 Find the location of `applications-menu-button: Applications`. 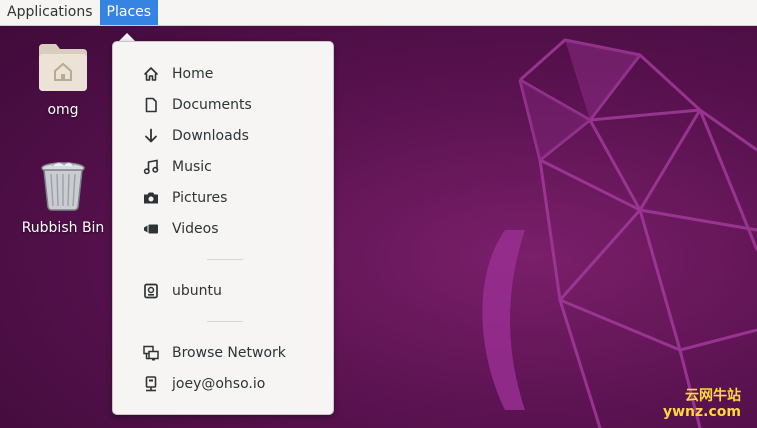

applications-menu-button: Applications is located at coordinates (50, 12).